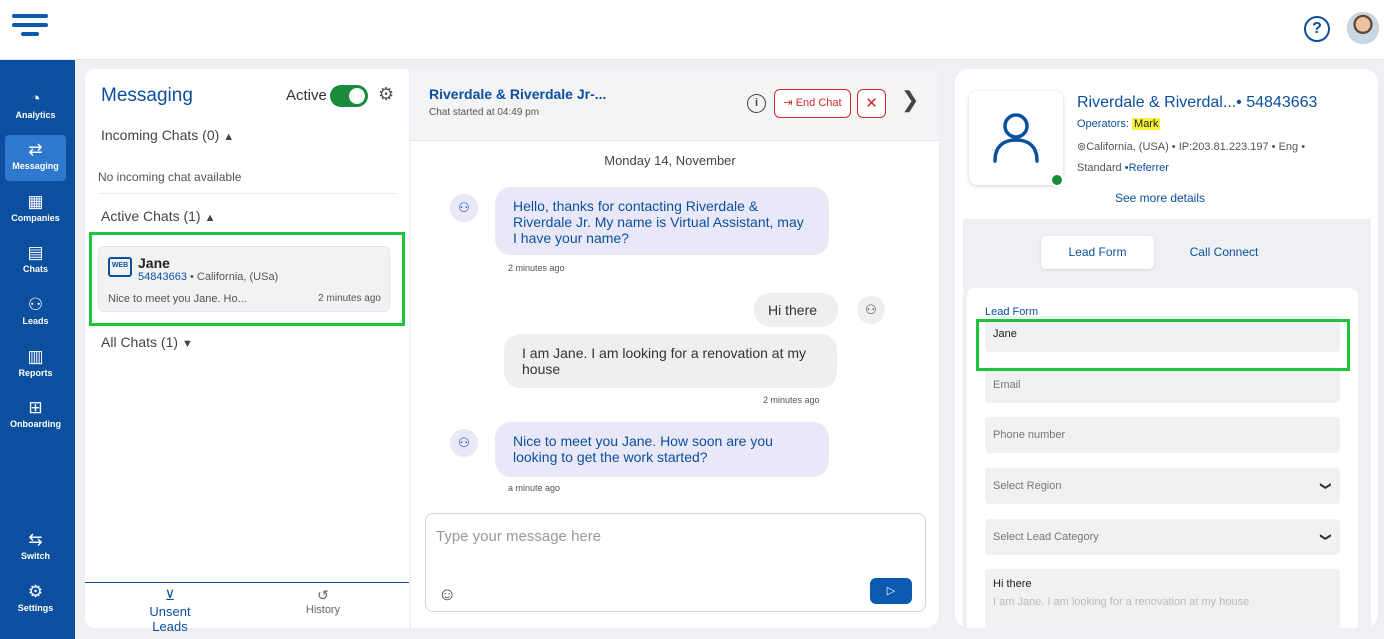  I want to click on end-chat-button: ⇥ End Chat, so click(812, 103).